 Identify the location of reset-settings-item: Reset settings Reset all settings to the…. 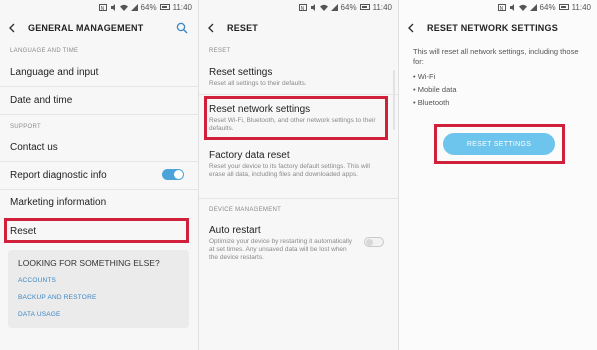
(298, 77).